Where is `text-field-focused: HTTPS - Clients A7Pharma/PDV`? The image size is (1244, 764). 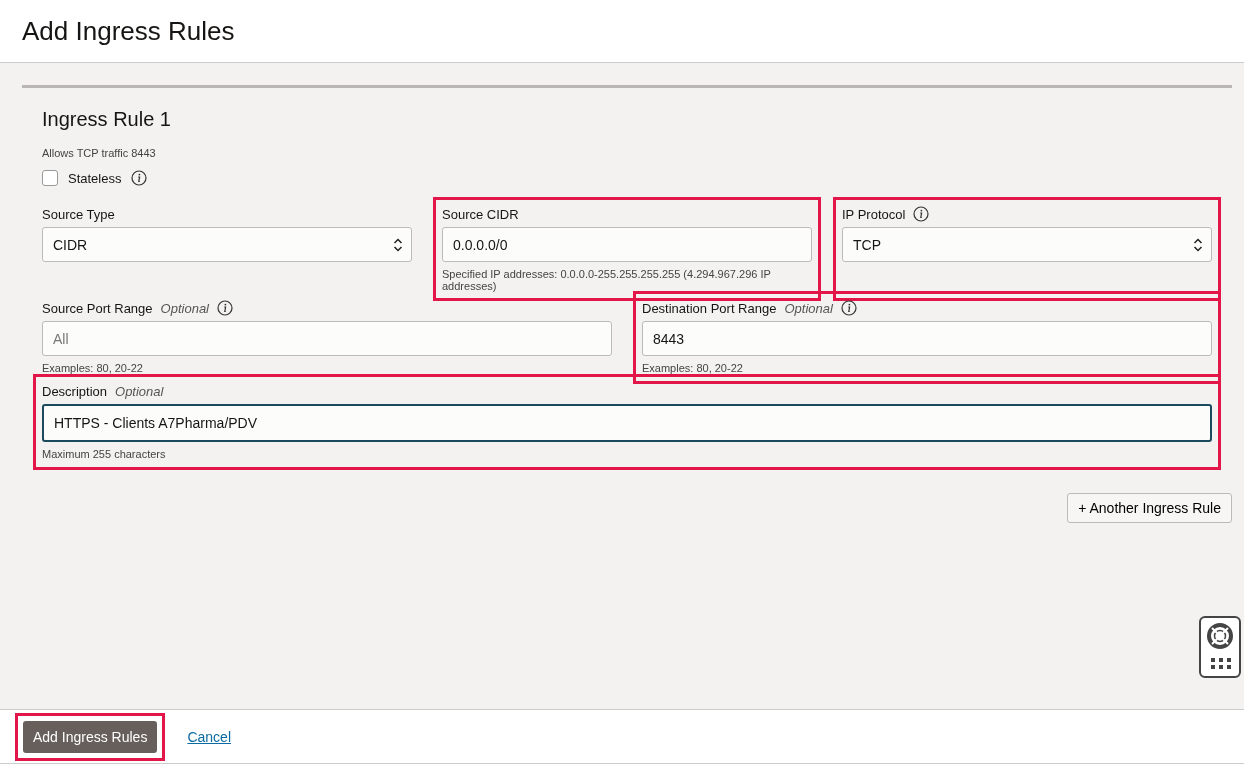
text-field-focused: HTTPS - Clients A7Pharma/PDV is located at coordinates (627, 423).